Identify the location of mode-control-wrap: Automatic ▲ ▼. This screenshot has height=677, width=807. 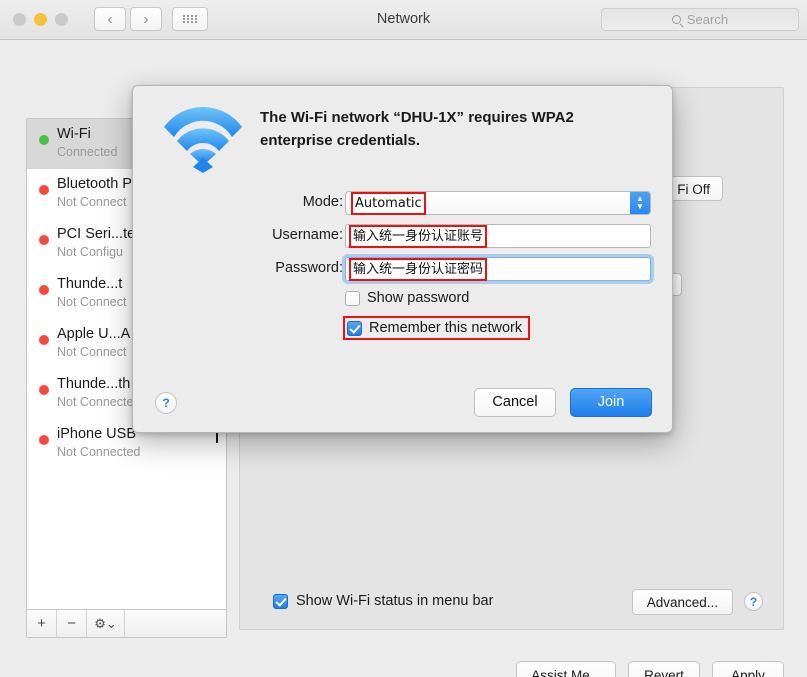
(498, 203).